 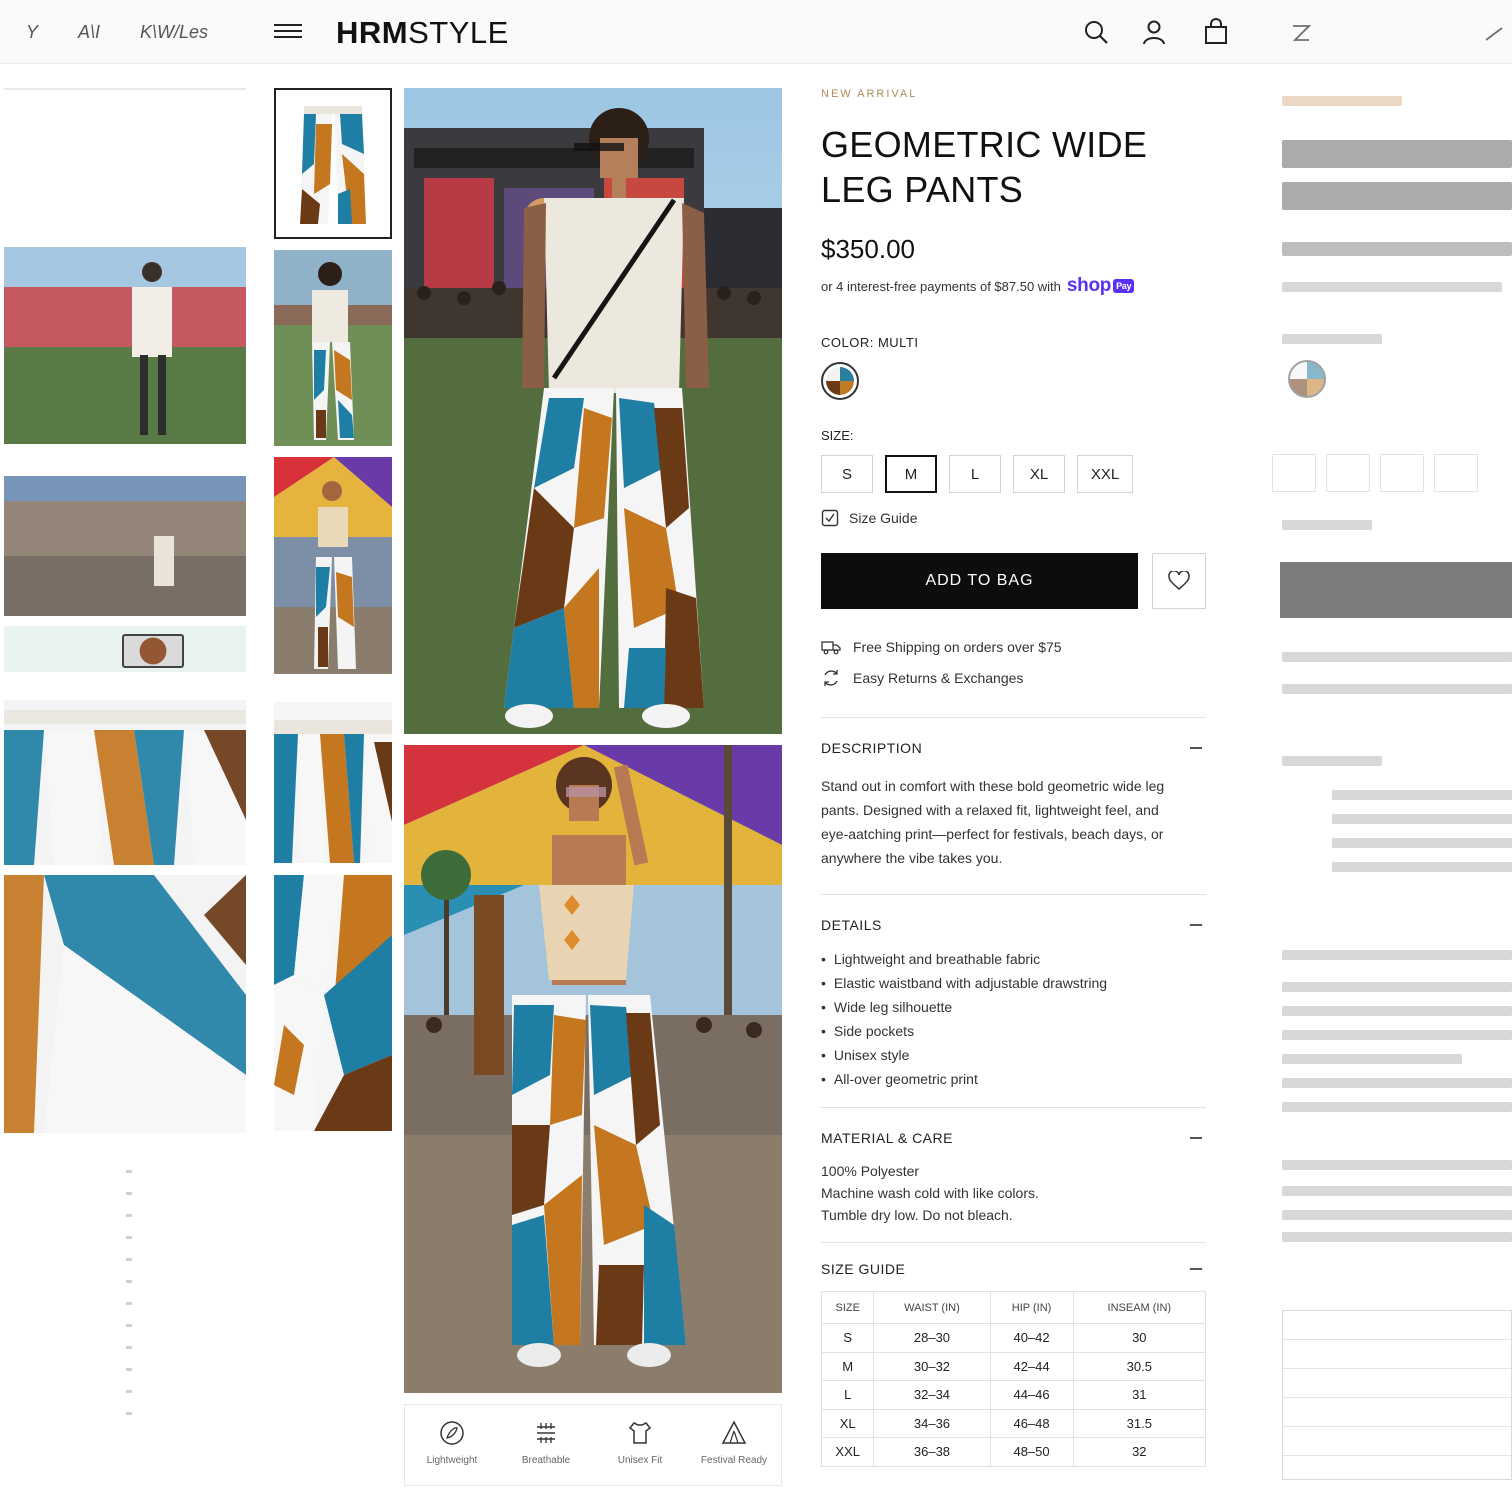 I want to click on size-guide-label: Size Guide, so click(x=883, y=518).